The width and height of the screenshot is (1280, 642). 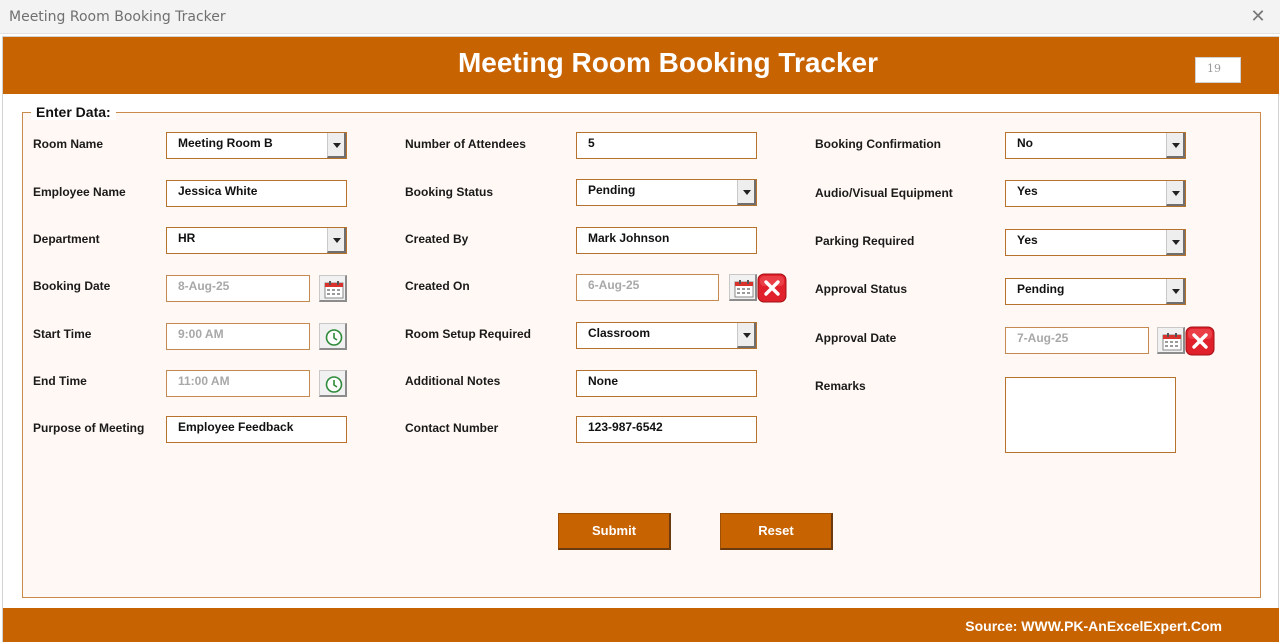 I want to click on end-time-clock-button, so click(x=333, y=383).